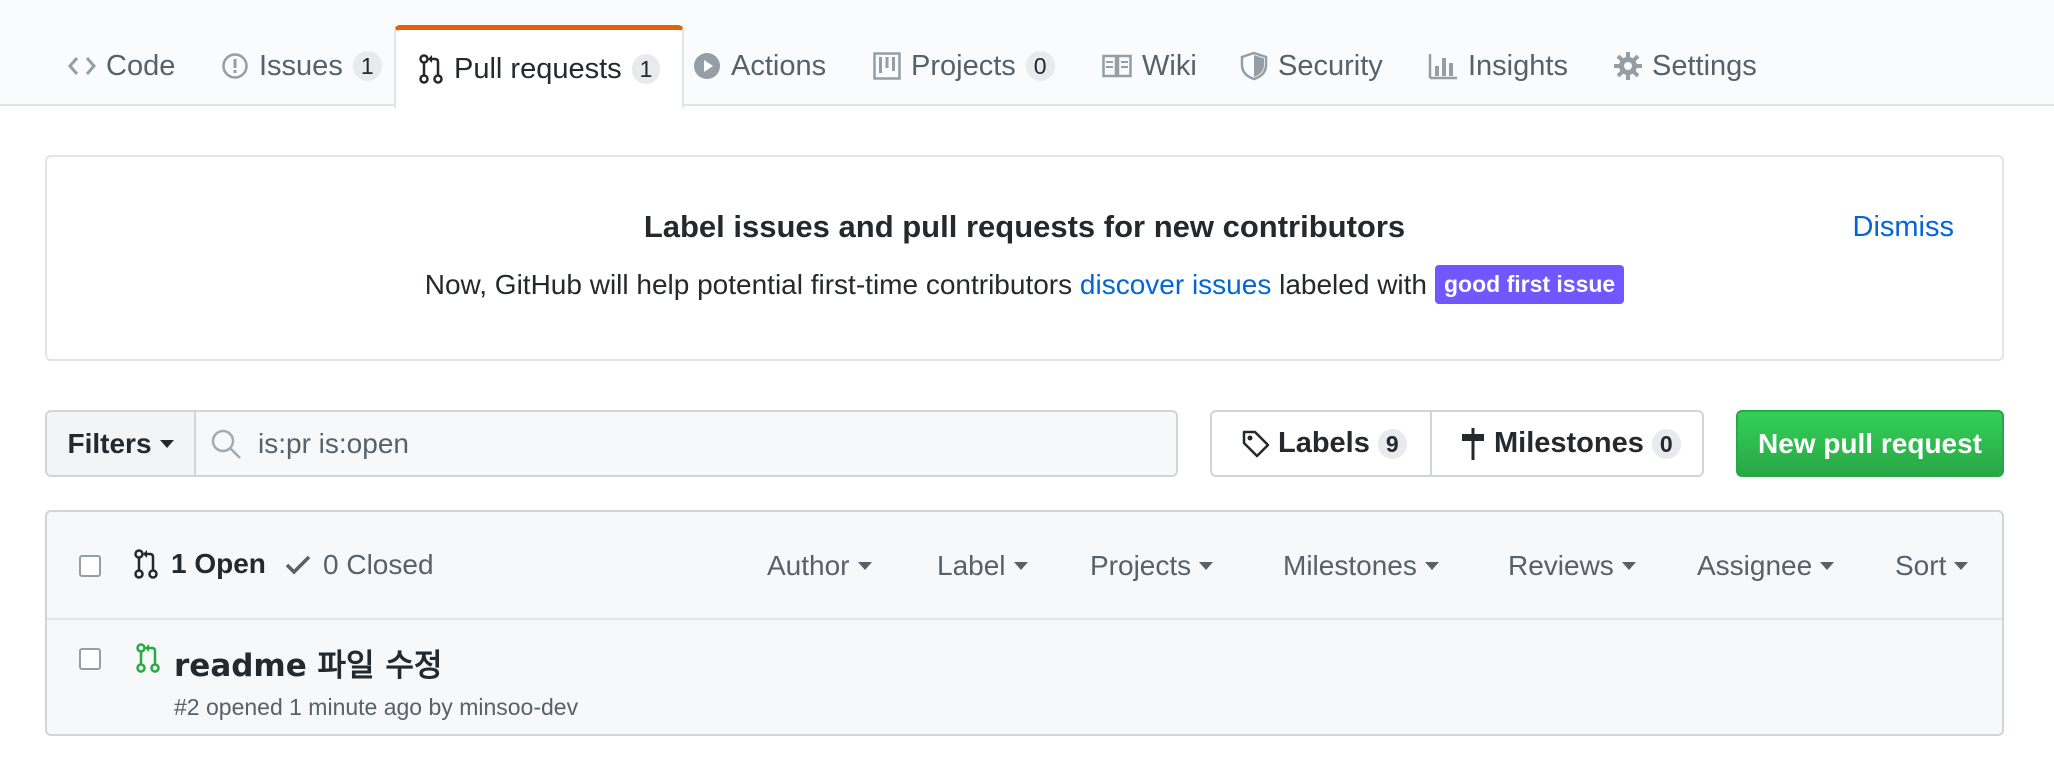 The image size is (2054, 776). I want to click on label-filter: Label, so click(982, 566).